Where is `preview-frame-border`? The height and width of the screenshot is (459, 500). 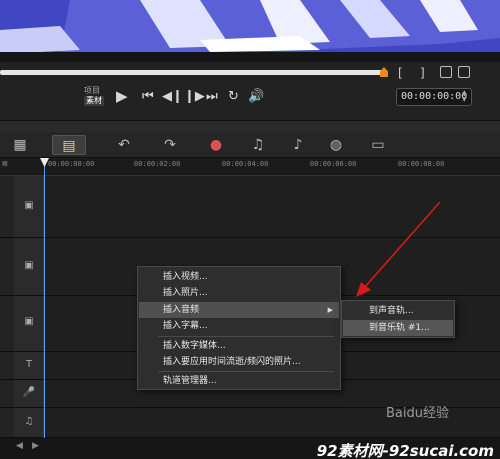 preview-frame-border is located at coordinates (250, 57).